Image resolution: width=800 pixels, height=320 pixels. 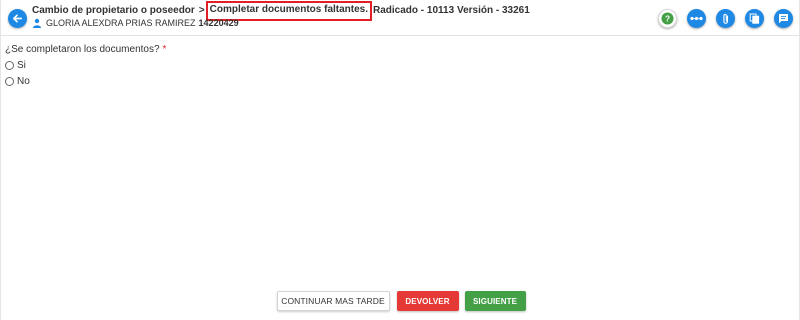 I want to click on radio-label: No, so click(x=23, y=81).